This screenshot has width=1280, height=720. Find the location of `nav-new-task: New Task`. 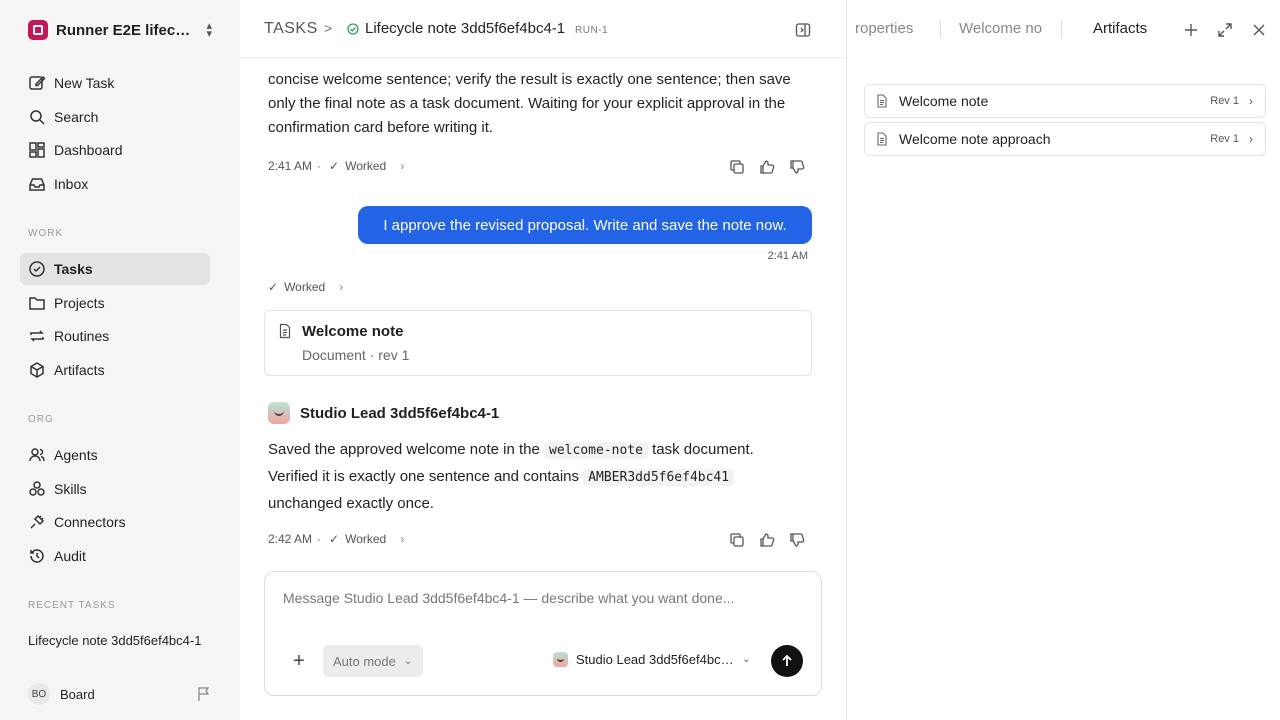

nav-new-task: New Task is located at coordinates (115, 83).